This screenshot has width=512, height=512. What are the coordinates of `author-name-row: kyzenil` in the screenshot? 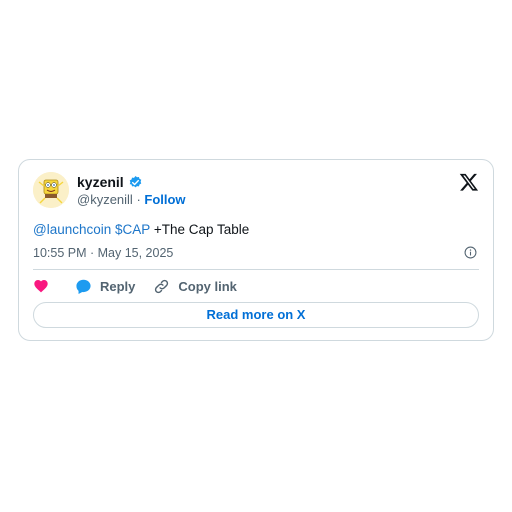 It's located at (110, 182).